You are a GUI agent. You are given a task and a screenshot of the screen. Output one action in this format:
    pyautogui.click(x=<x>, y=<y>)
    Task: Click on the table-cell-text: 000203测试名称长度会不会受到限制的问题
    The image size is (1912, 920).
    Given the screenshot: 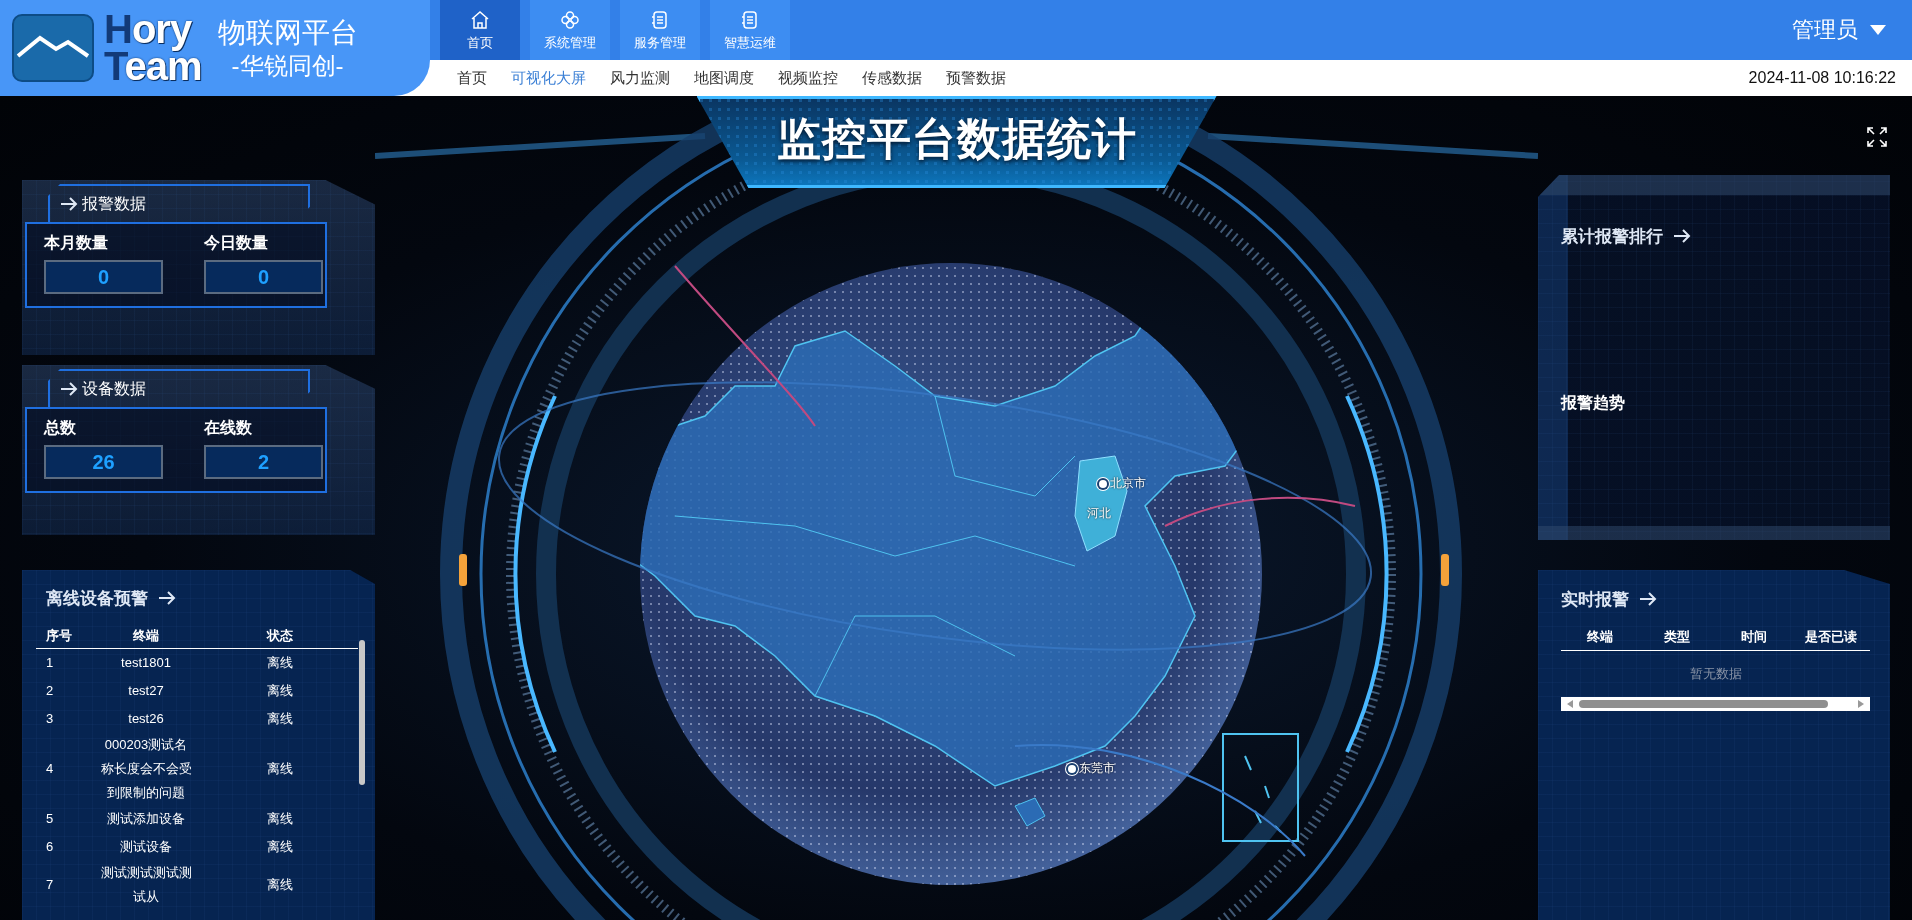 What is the action you would take?
    pyautogui.click(x=146, y=769)
    